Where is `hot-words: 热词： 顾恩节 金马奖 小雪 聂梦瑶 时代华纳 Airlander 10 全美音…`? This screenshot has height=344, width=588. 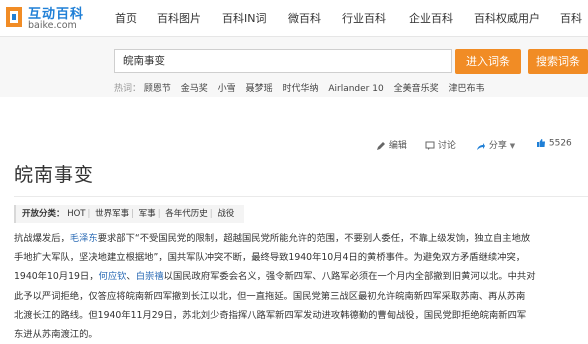 hot-words: 热词： 顾恩节 金马奖 小雪 聂梦瑶 时代华纳 Airlander 10 全美音… is located at coordinates (302, 87).